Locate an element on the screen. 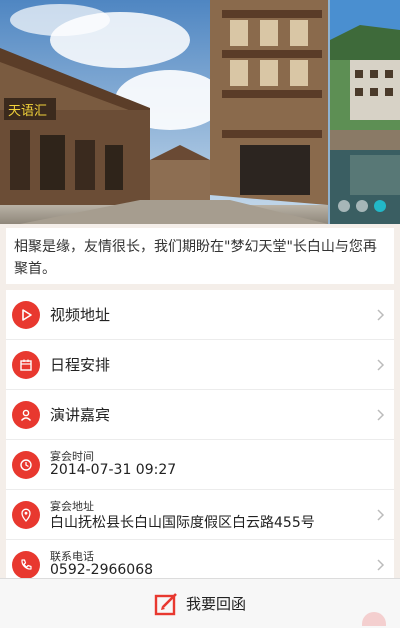  carousel-pagination is located at coordinates (362, 206).